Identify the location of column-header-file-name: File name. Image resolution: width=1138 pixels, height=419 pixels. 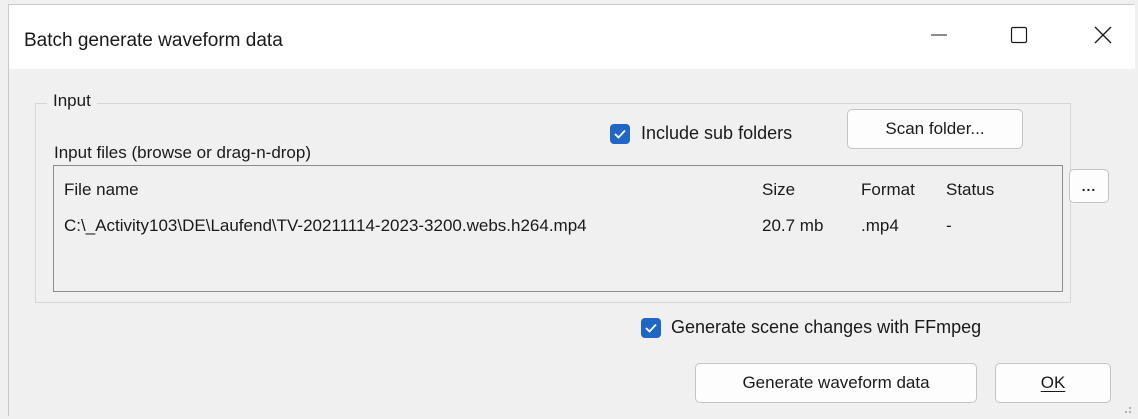
(101, 190).